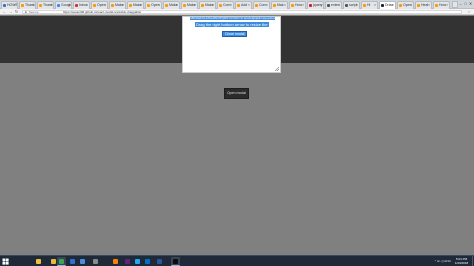  What do you see at coordinates (63, 5) in the screenshot?
I see `browser-tab: Google ×` at bounding box center [63, 5].